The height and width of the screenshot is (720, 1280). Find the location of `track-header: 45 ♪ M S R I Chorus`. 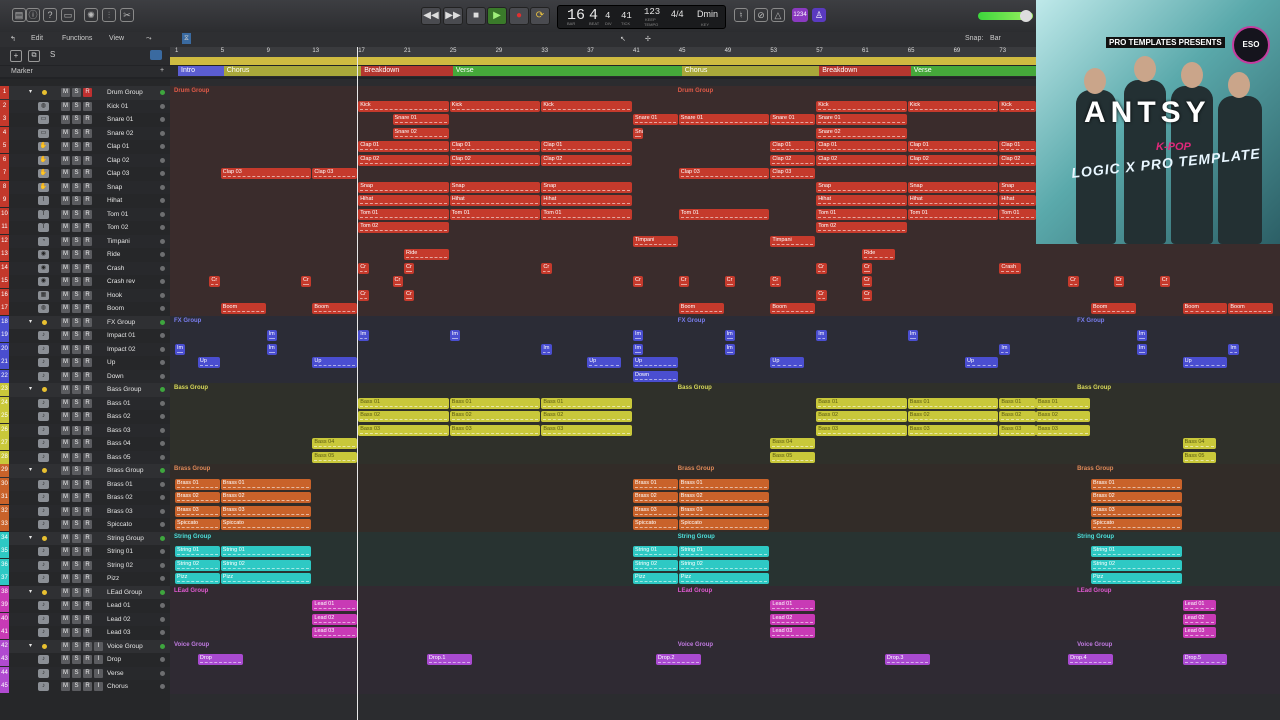

track-header: 45 ♪ M S R I Chorus is located at coordinates (85, 687).